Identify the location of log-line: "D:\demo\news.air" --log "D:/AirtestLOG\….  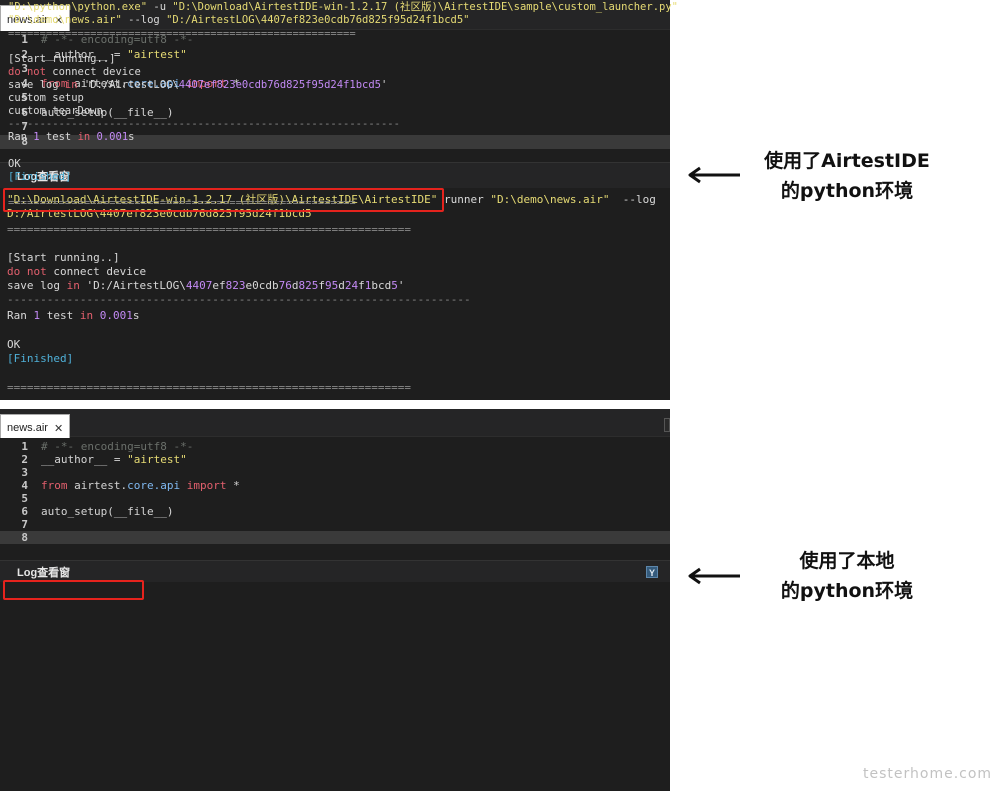
(239, 20).